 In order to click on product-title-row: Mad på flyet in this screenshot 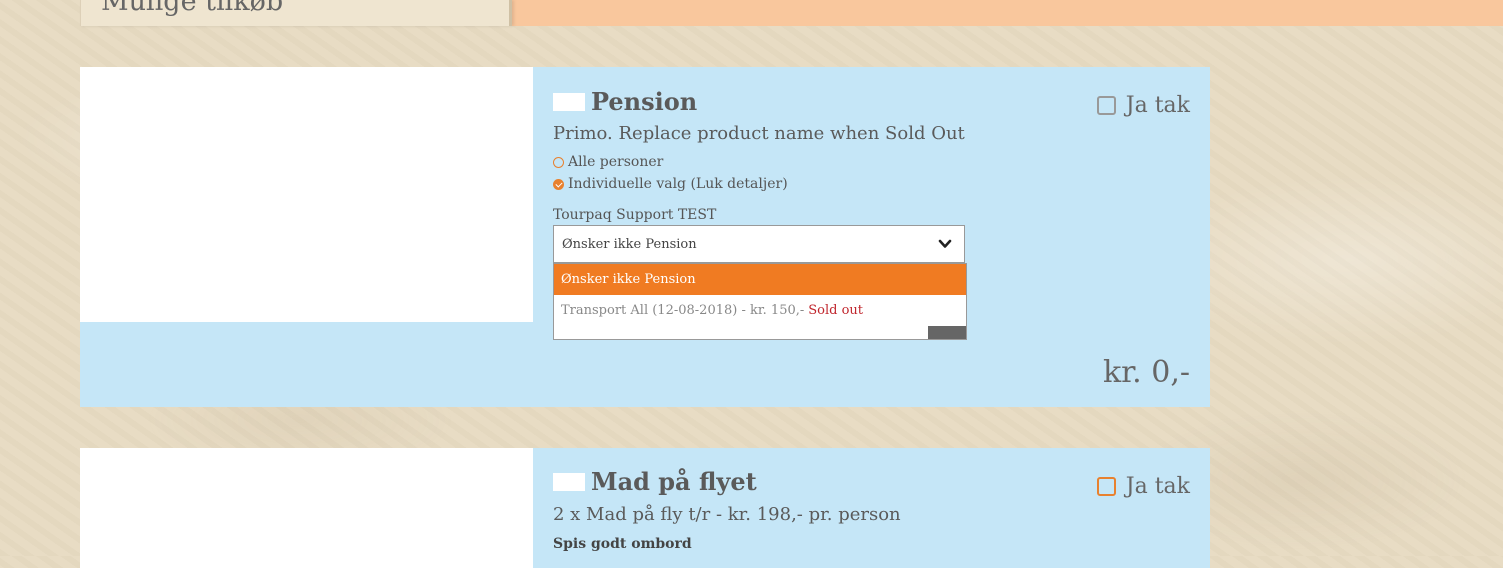, I will do `click(655, 481)`.